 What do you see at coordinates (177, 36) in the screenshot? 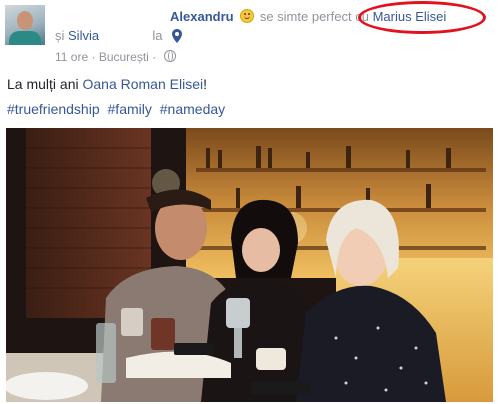
I see `map-pin-icon` at bounding box center [177, 36].